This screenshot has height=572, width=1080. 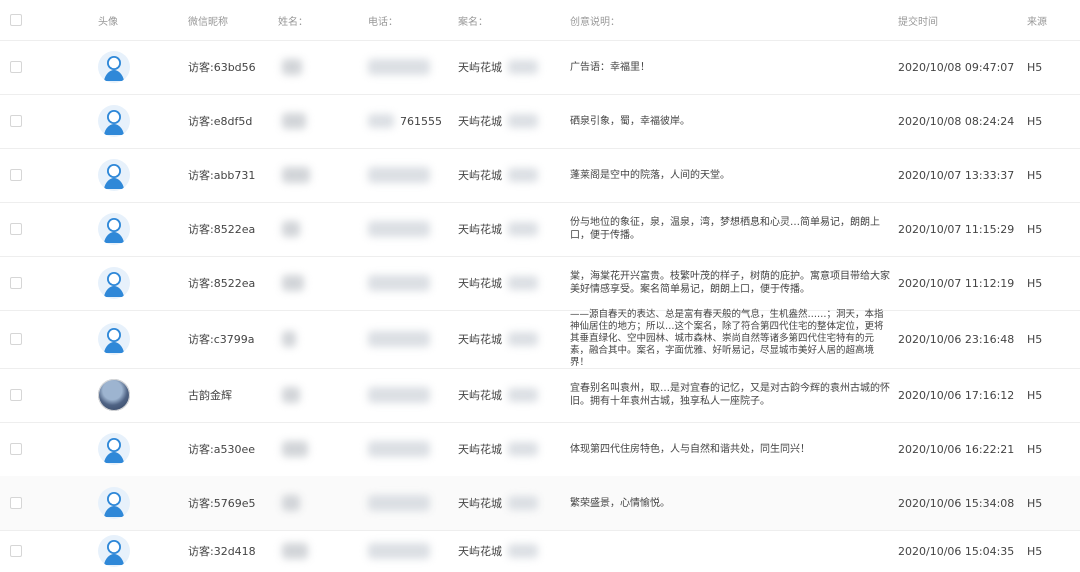 I want to click on nickname: 访客:8522ea, so click(x=222, y=283).